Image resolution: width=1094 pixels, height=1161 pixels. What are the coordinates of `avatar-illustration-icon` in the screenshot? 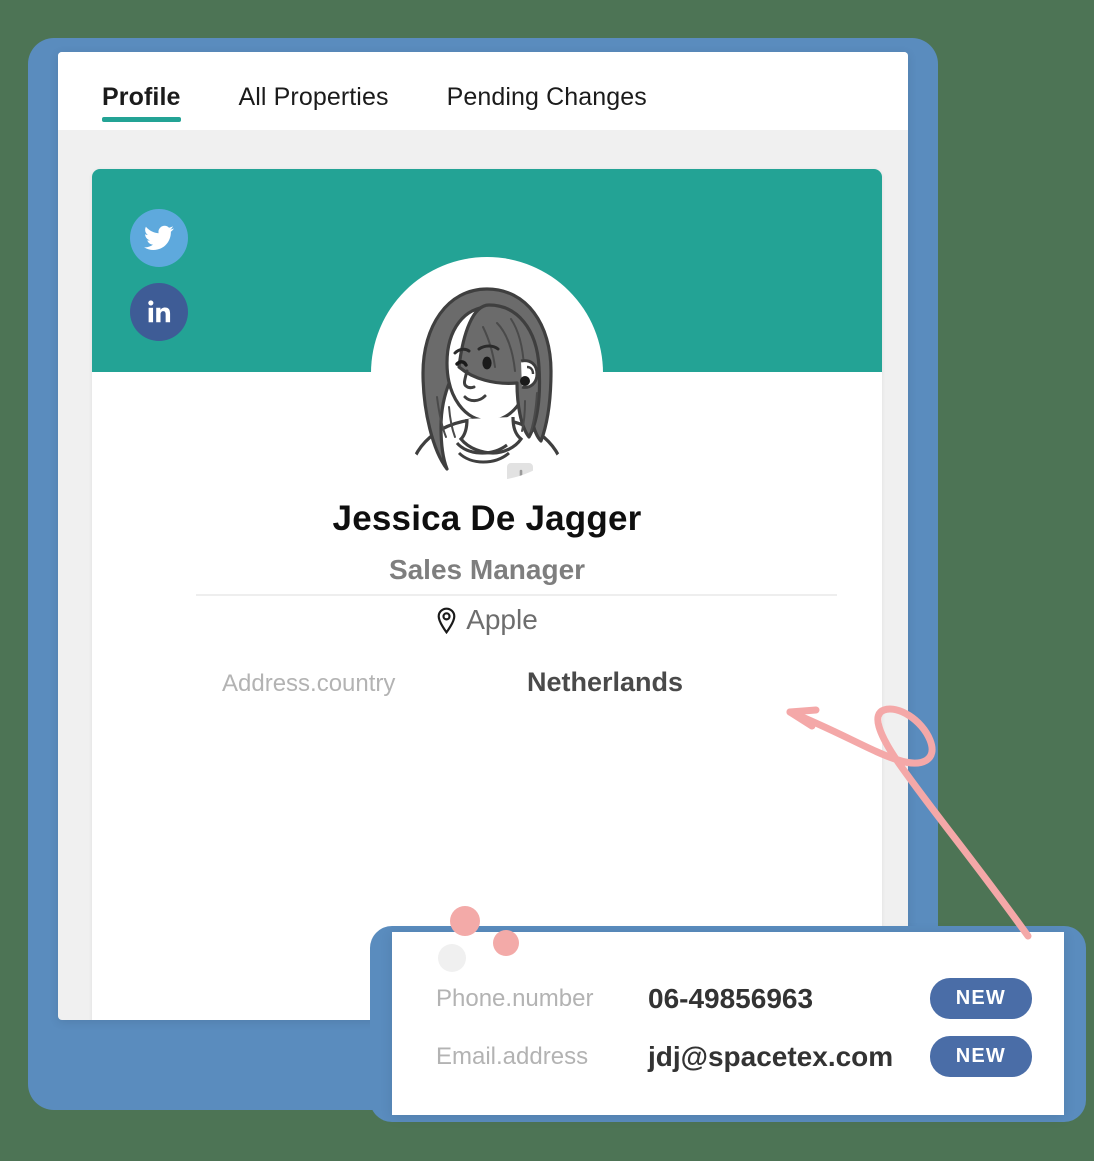 It's located at (487, 373).